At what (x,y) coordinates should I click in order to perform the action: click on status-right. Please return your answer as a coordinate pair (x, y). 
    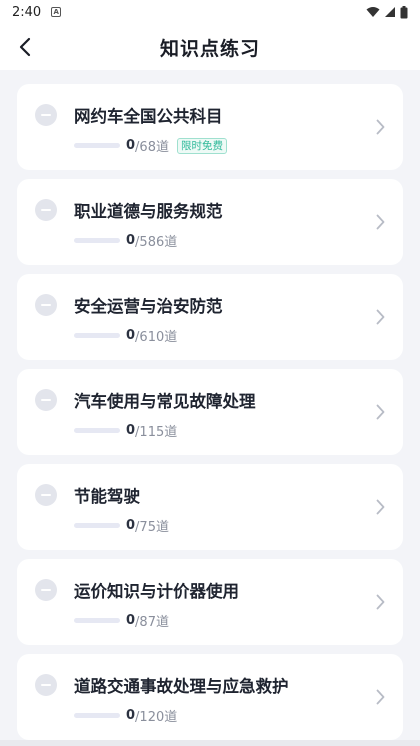
    Looking at the image, I should click on (387, 12).